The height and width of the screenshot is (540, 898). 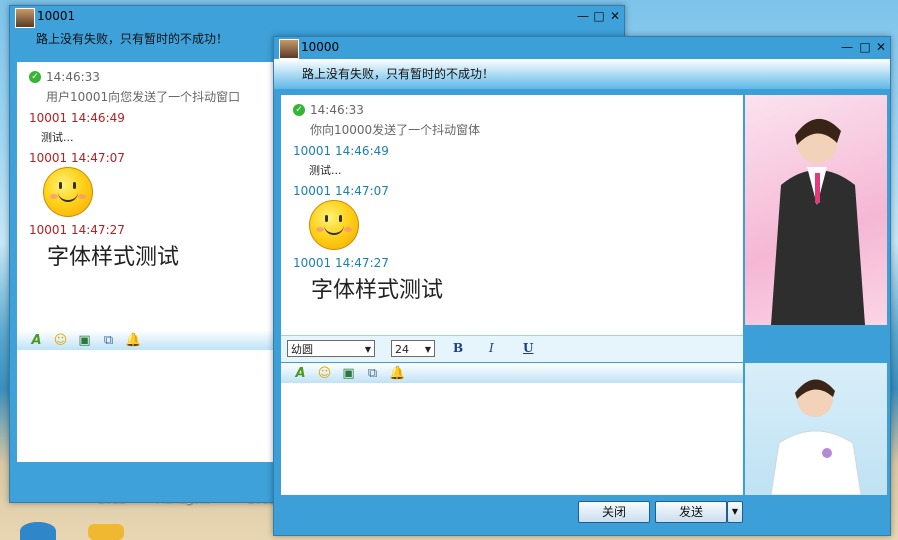 I want to click on contact-avatar-panel, so click(x=816, y=210).